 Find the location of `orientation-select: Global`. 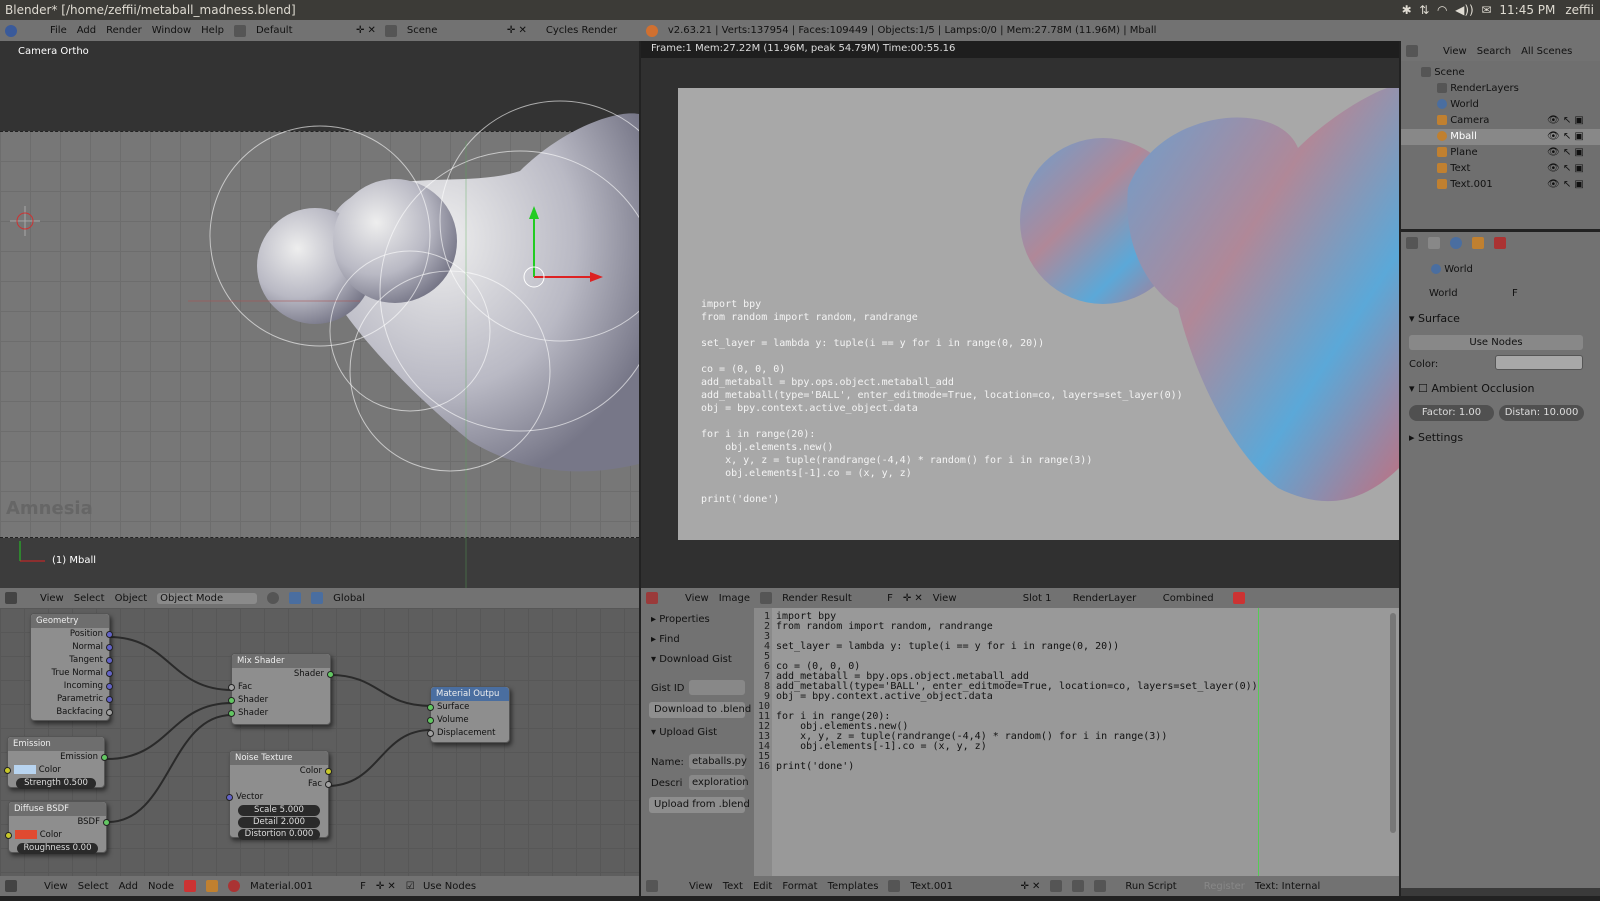

orientation-select: Global is located at coordinates (363, 598).